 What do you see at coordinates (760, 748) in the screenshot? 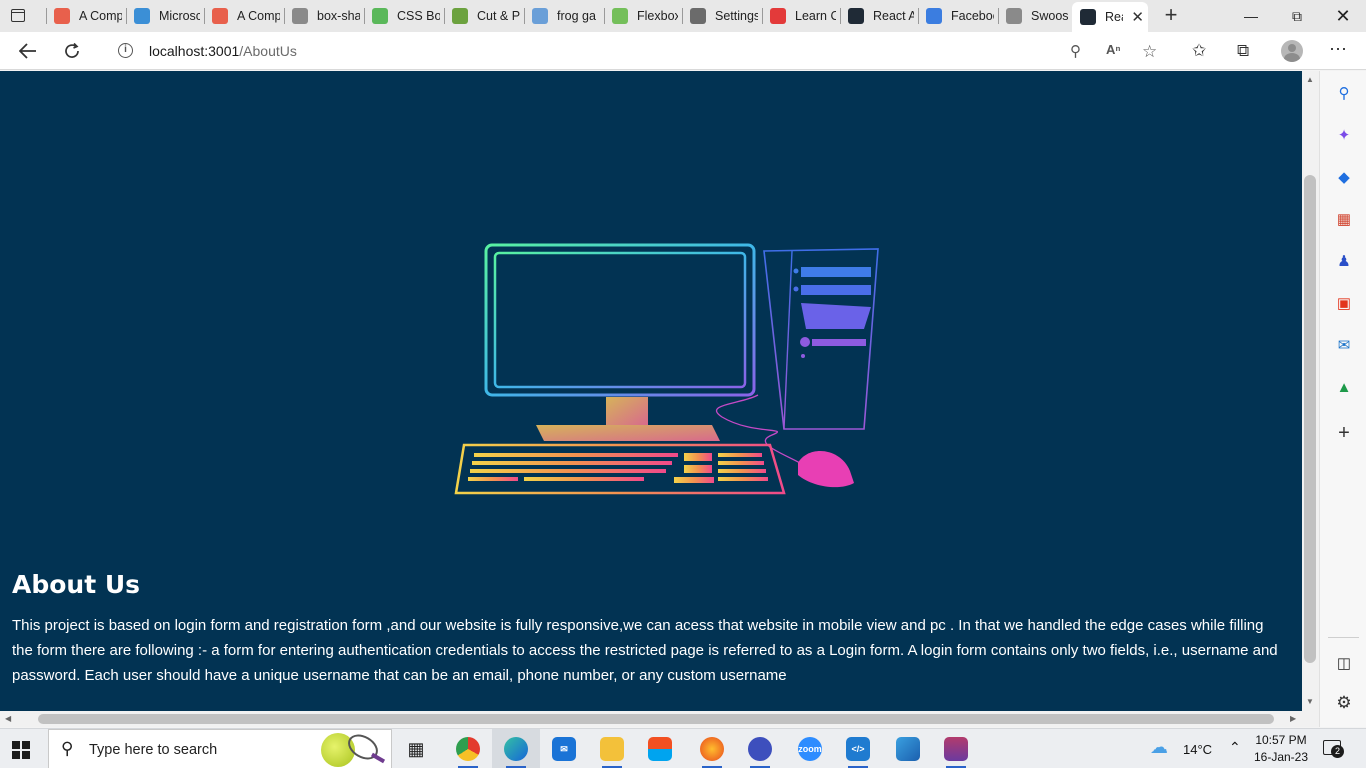
I see `video-app` at bounding box center [760, 748].